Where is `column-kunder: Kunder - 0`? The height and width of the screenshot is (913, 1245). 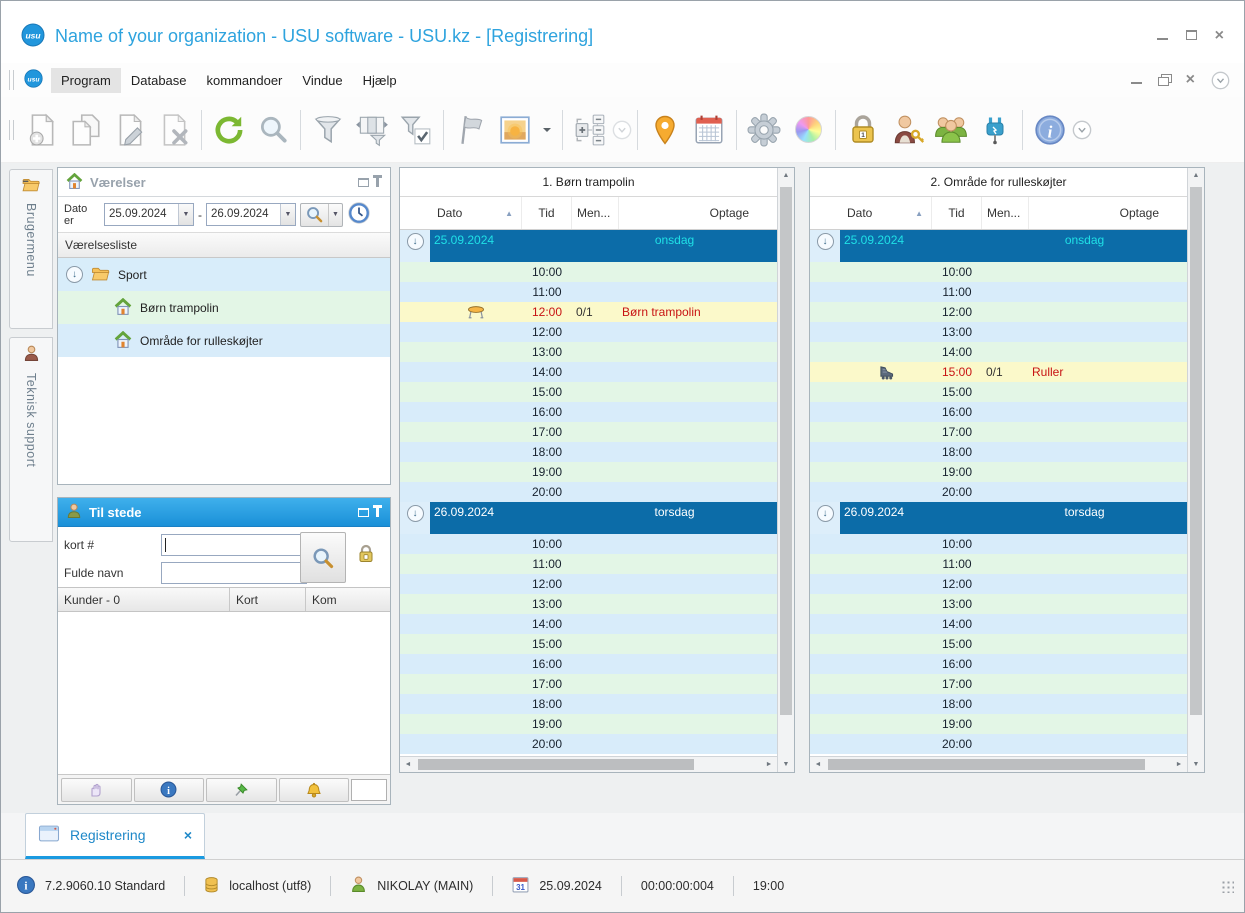 column-kunder: Kunder - 0 is located at coordinates (144, 599).